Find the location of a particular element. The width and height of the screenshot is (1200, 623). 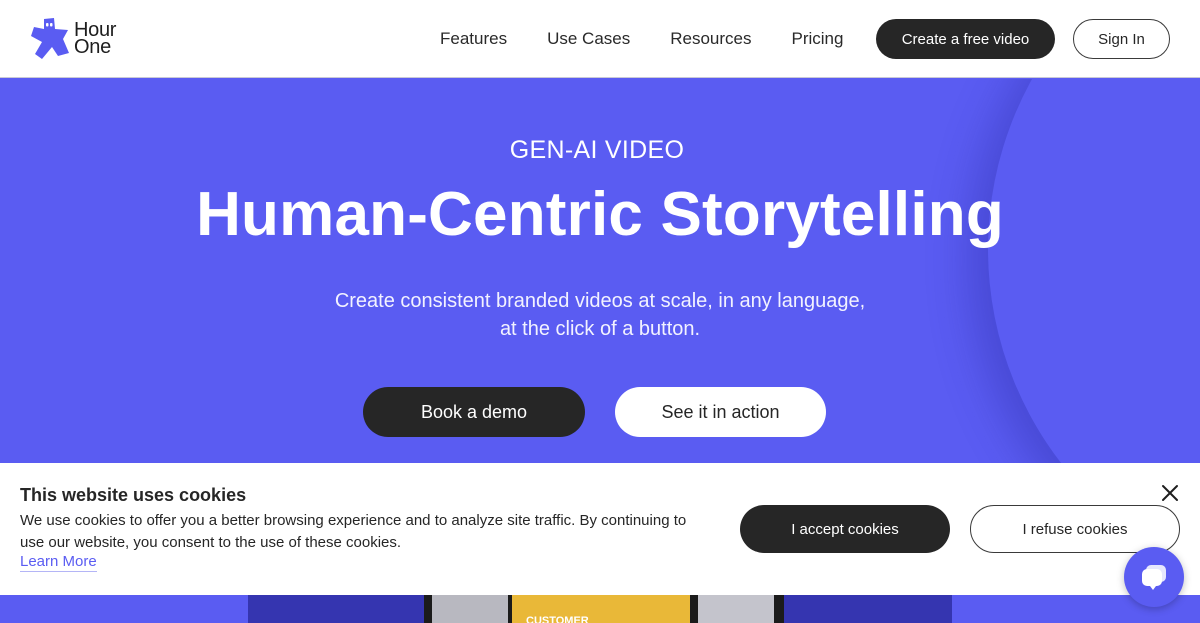

preview-customer-card: CUSTOMER is located at coordinates (601, 609).